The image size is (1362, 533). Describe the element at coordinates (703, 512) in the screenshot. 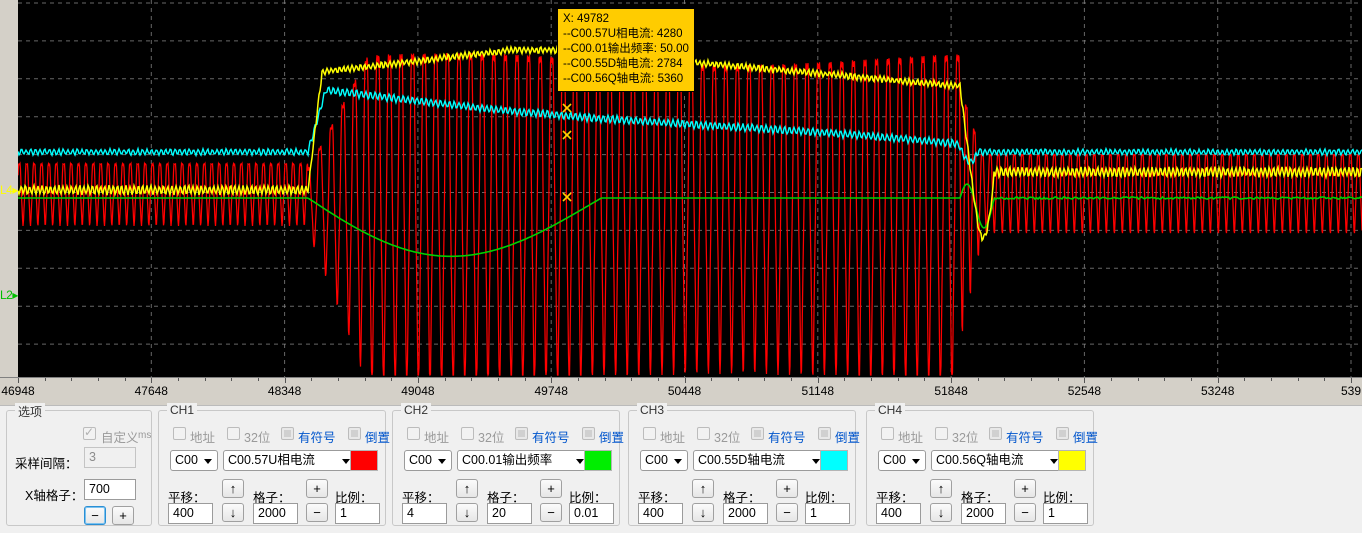

I see `ch3-shift-down-button: ↓` at that location.